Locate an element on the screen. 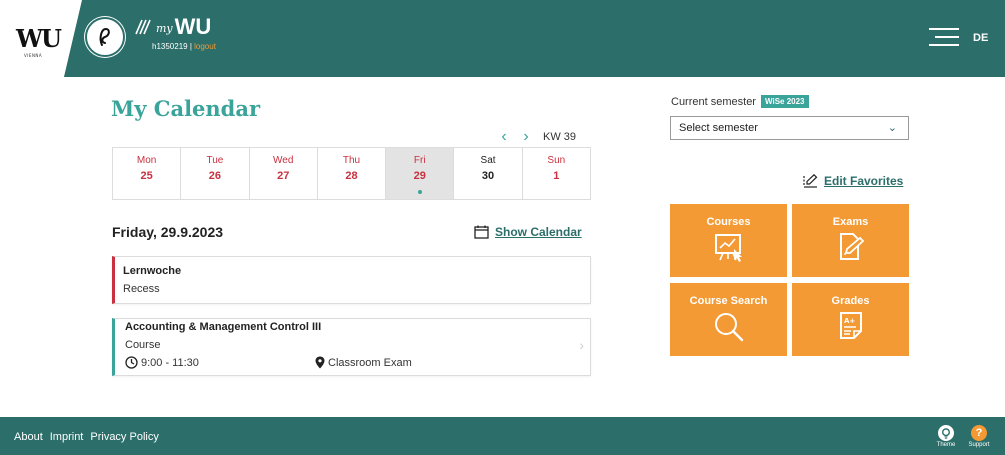 This screenshot has width=1005, height=455. day-mon: Mon 25 is located at coordinates (147, 173).